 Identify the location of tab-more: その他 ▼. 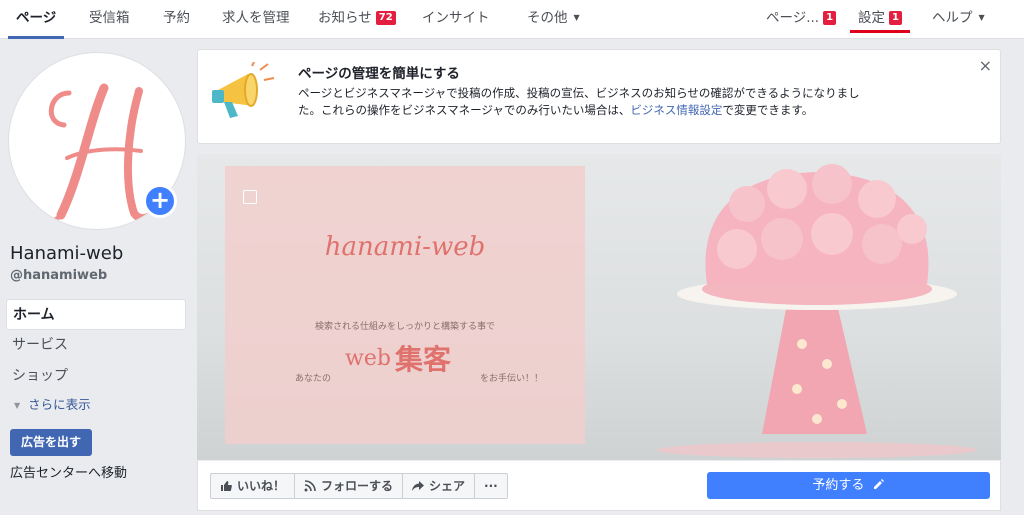
(553, 19).